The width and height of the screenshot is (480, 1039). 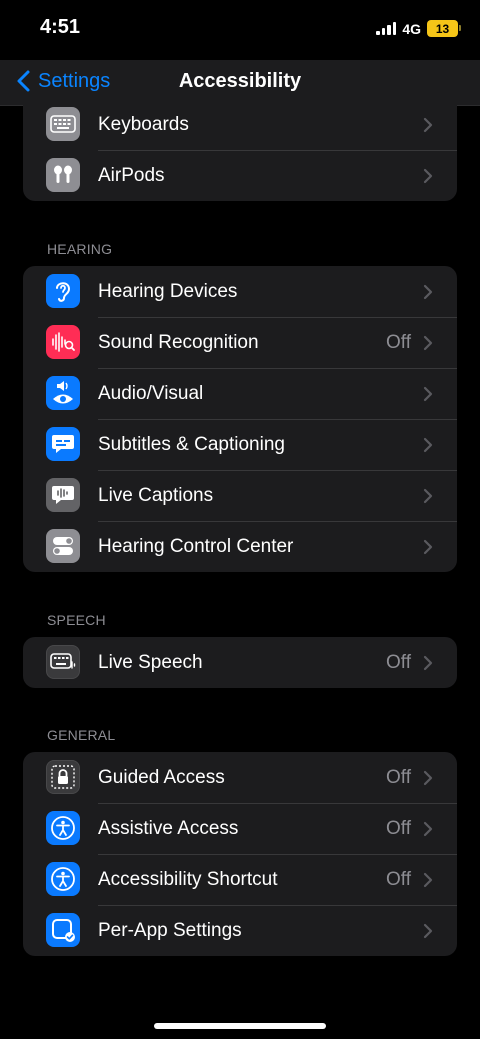 What do you see at coordinates (80, 249) in the screenshot?
I see `section-header-hearing: HEARING` at bounding box center [80, 249].